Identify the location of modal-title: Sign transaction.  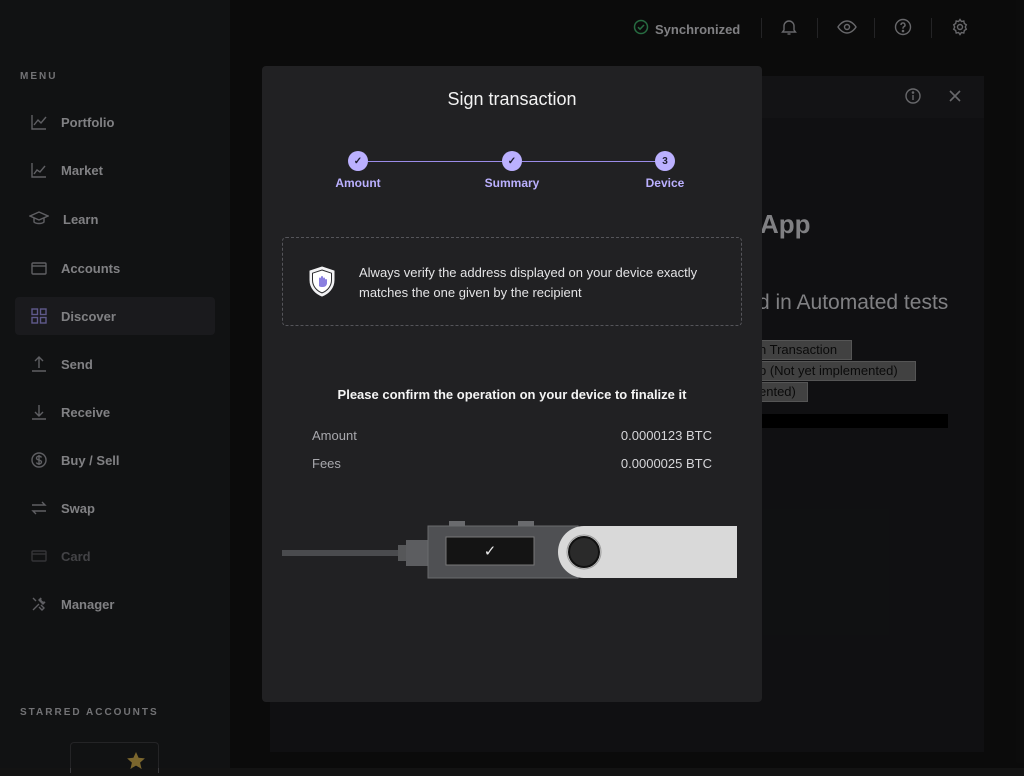
(512, 99).